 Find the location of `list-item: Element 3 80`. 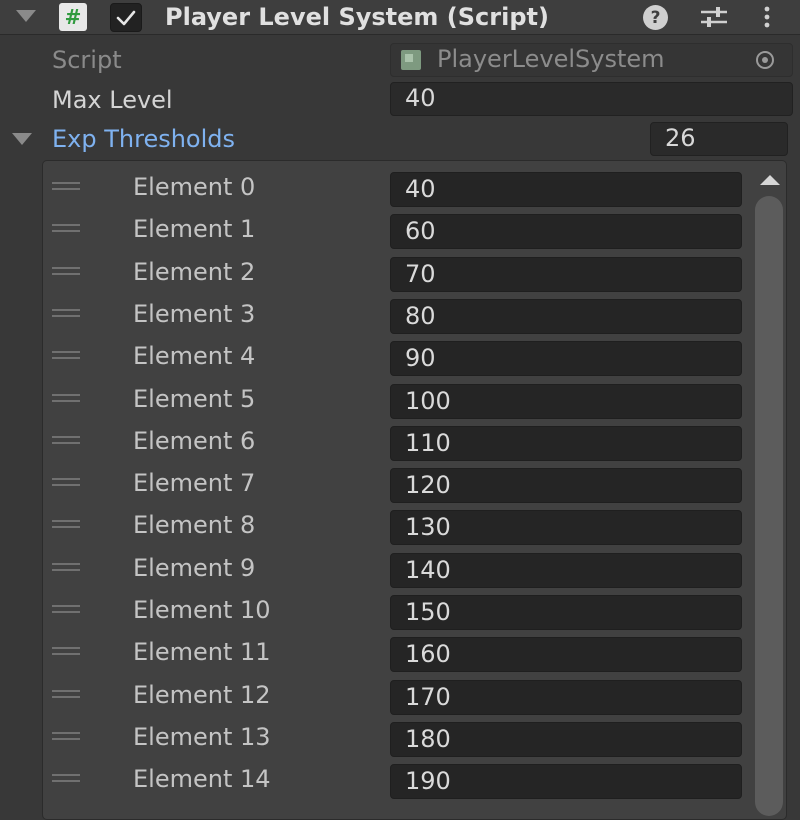

list-item: Element 3 80 is located at coordinates (415, 317).